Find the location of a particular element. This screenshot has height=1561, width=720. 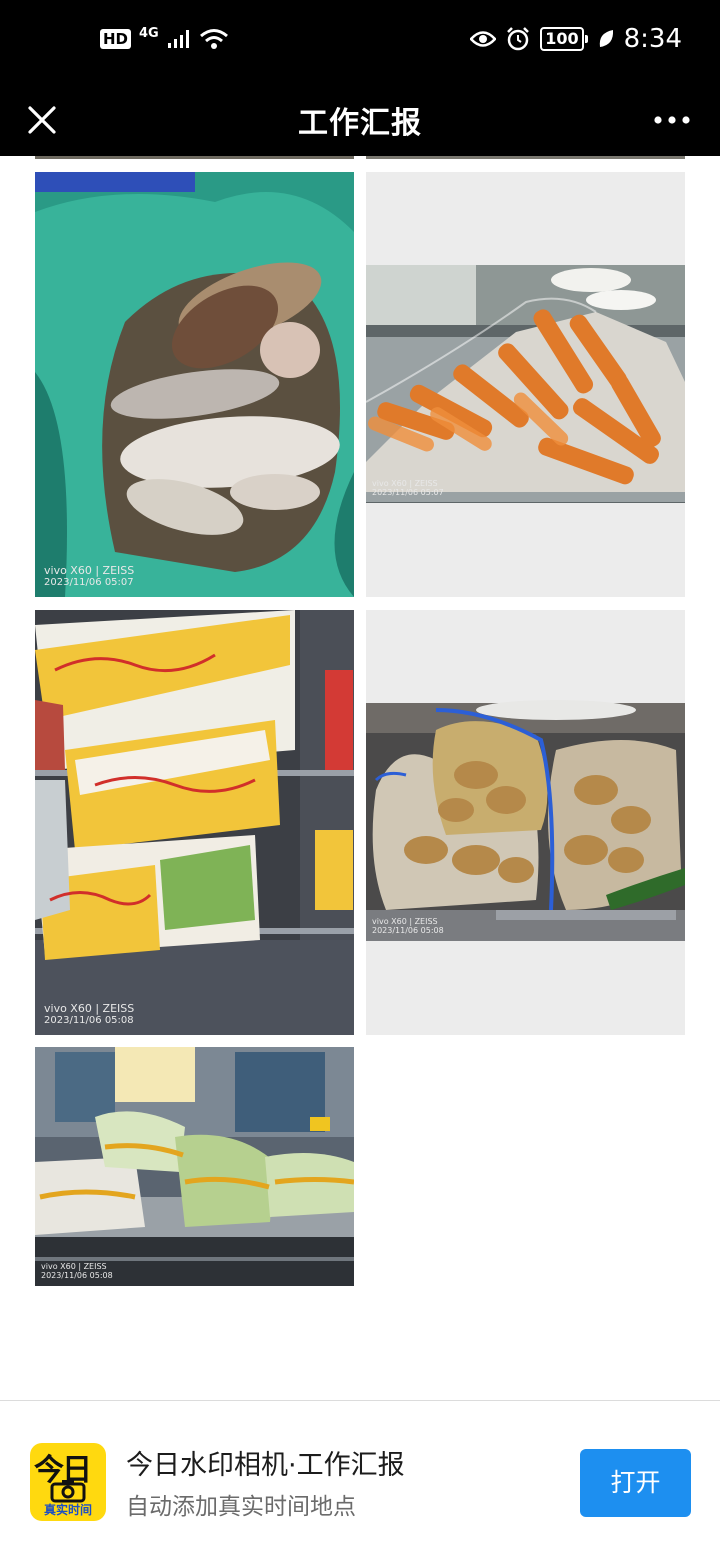

status-right: 100 8:34 is located at coordinates (576, 39).